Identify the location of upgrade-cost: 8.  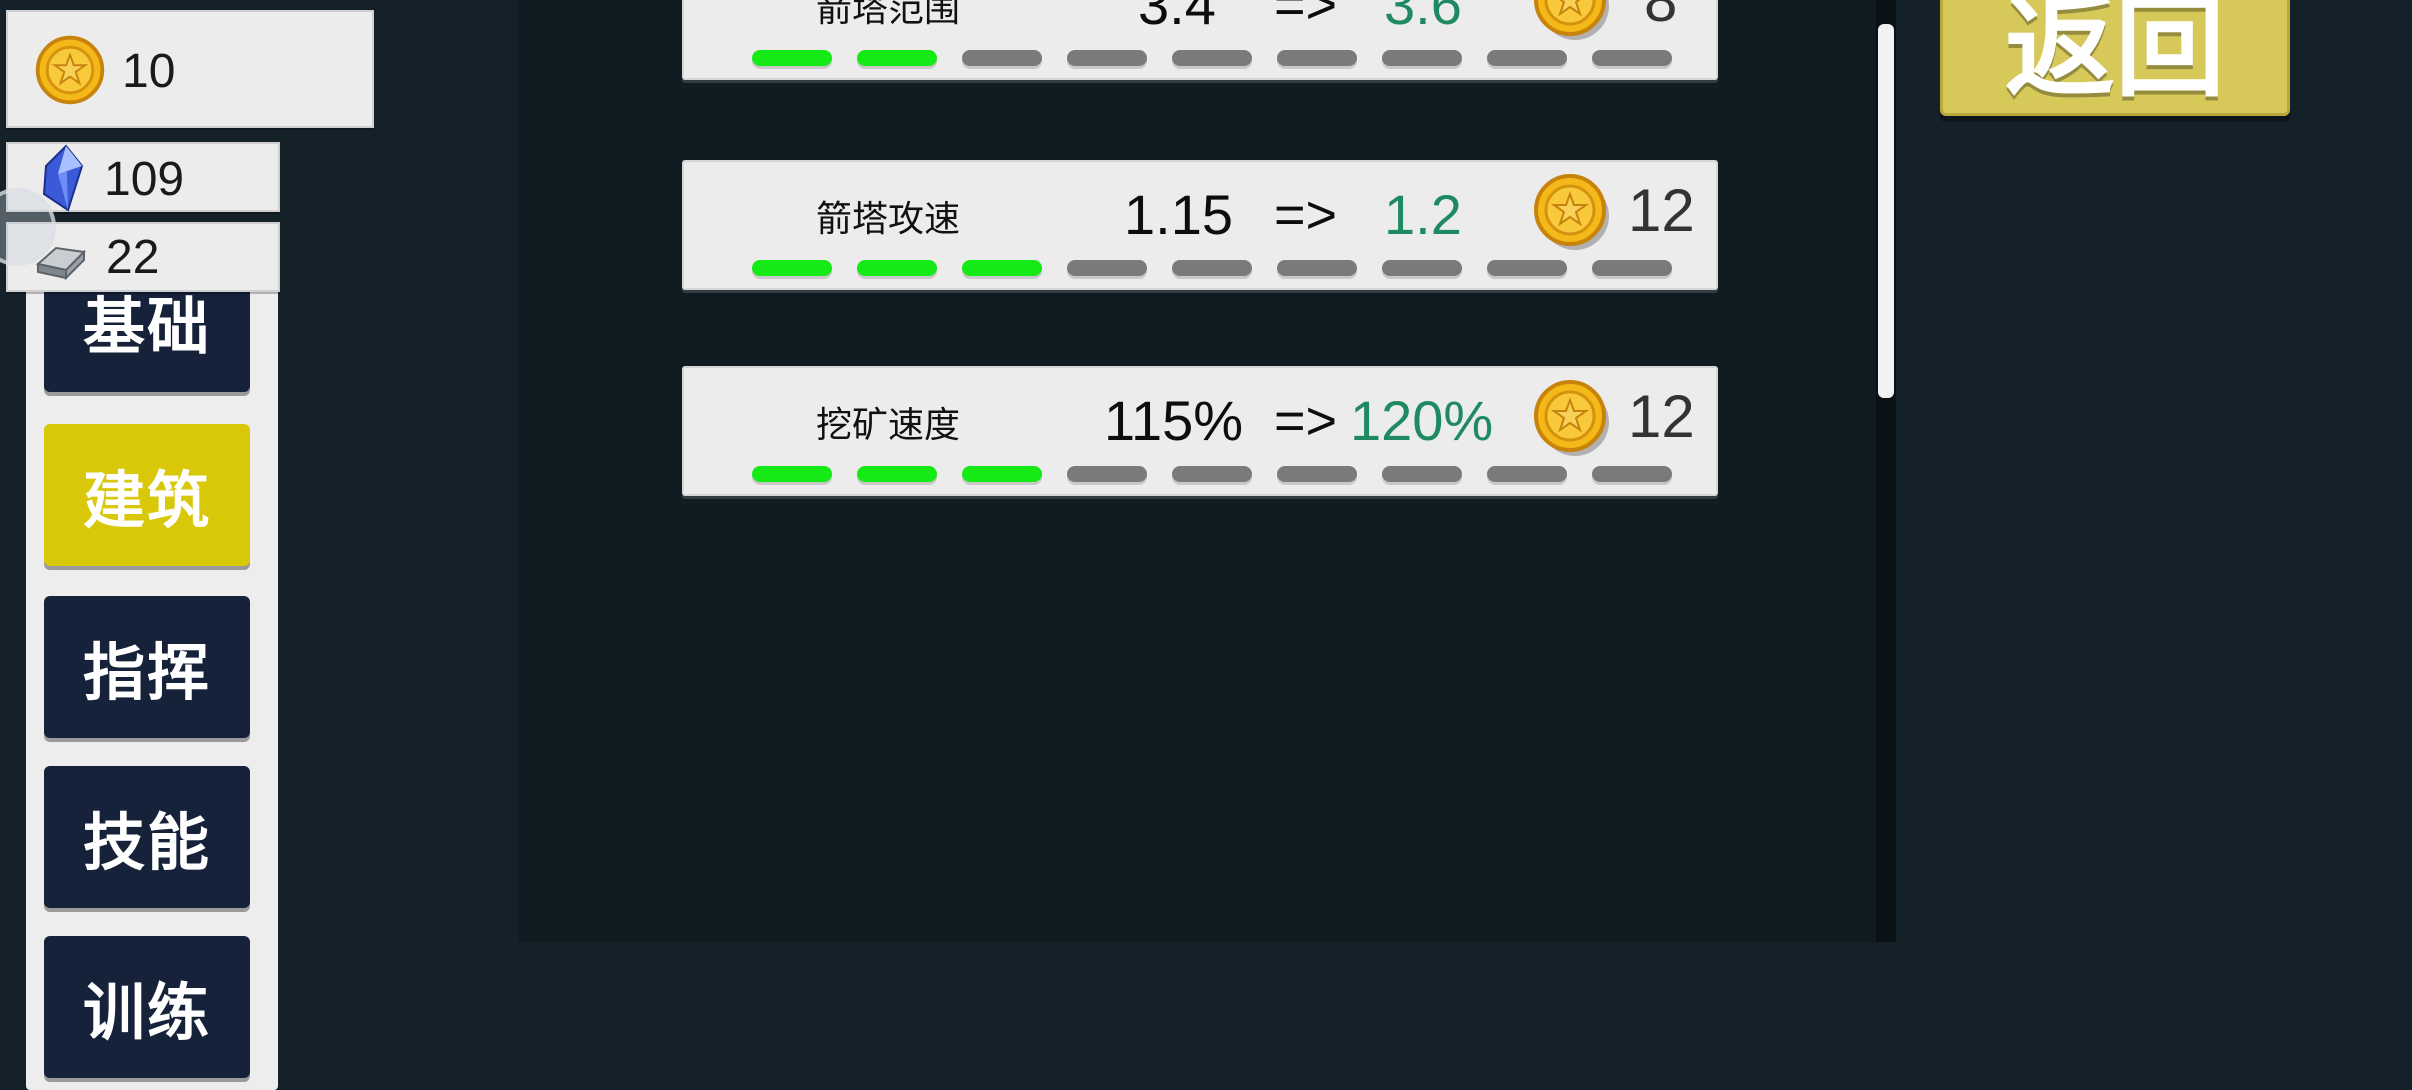
(1661, 17).